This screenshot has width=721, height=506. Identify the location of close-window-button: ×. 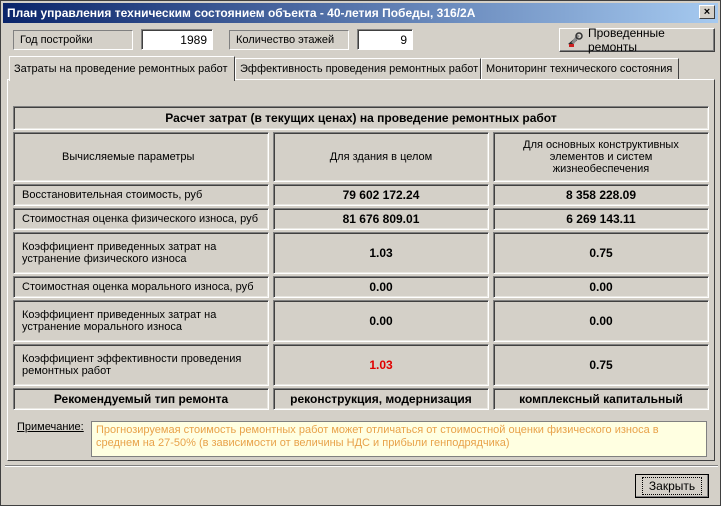
(707, 12).